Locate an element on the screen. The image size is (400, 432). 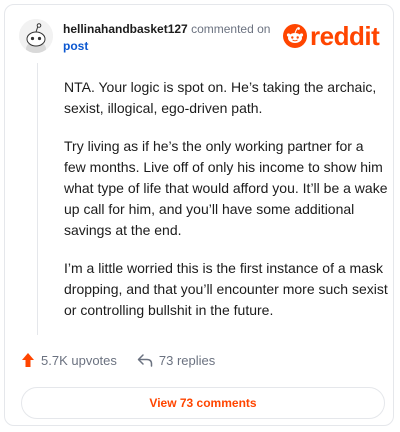
view-comments-label: View 73 comments is located at coordinates (203, 403).